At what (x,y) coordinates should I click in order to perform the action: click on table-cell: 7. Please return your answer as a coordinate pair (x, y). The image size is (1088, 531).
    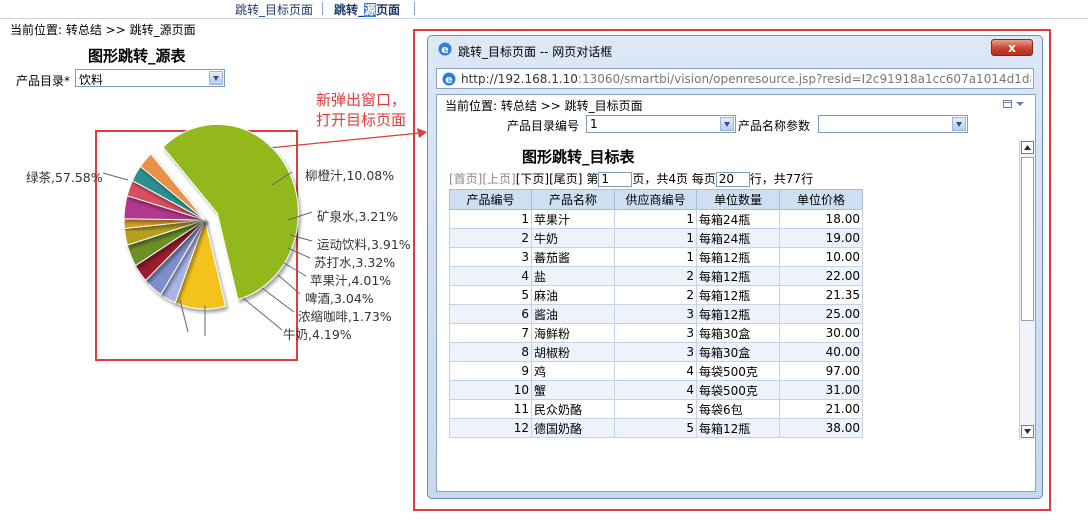
    Looking at the image, I should click on (490, 333).